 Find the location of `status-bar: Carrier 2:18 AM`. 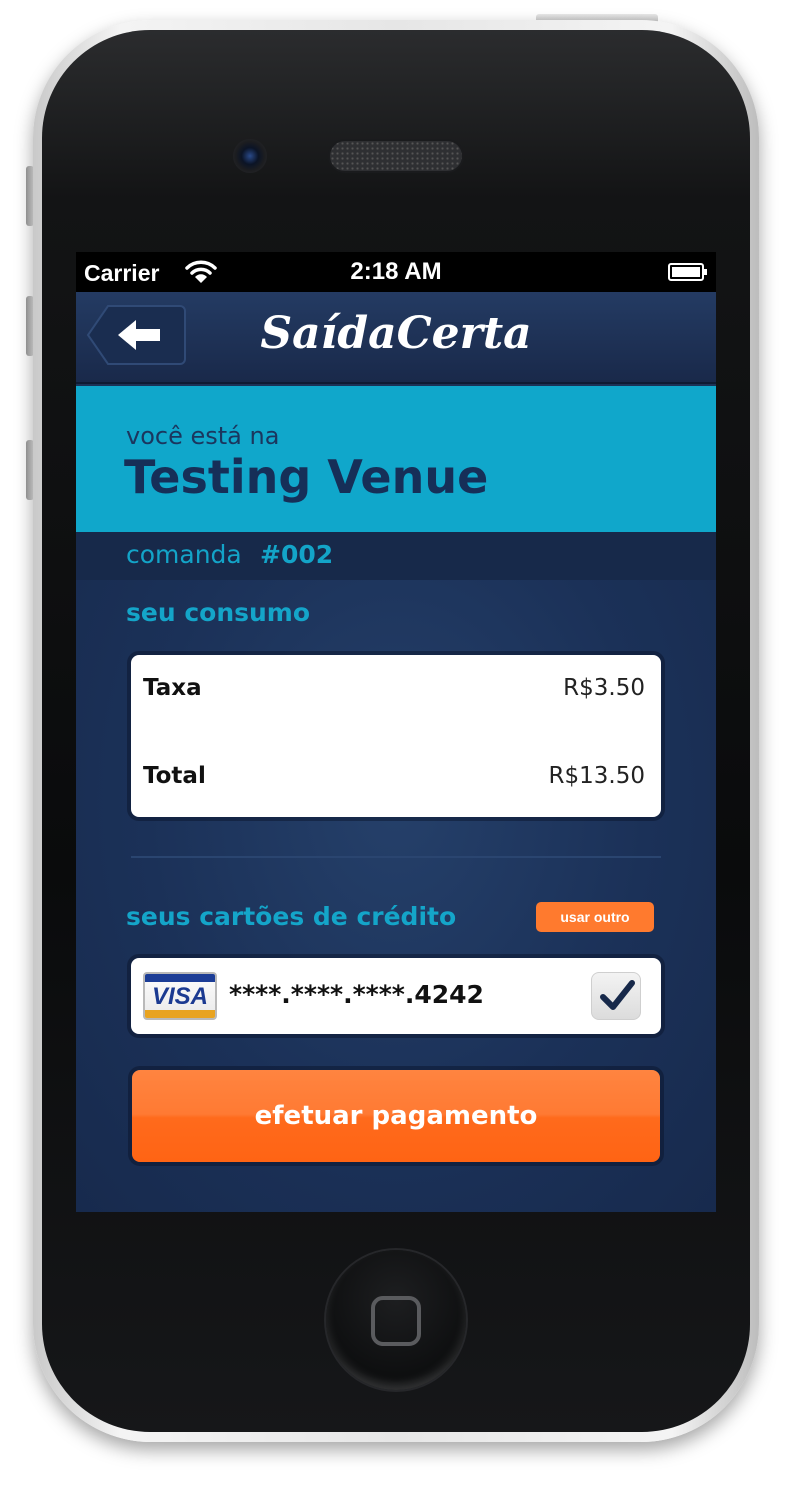

status-bar: Carrier 2:18 AM is located at coordinates (396, 272).